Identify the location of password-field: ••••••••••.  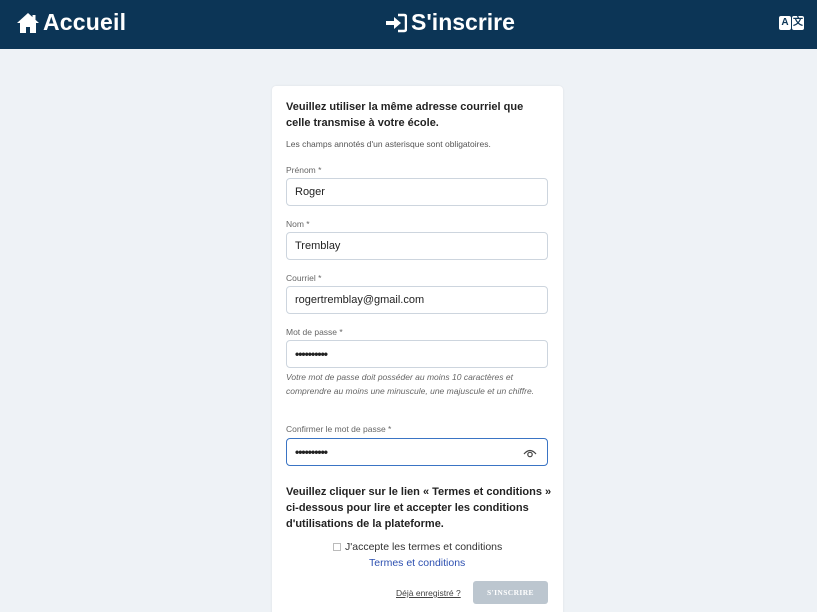
(417, 354).